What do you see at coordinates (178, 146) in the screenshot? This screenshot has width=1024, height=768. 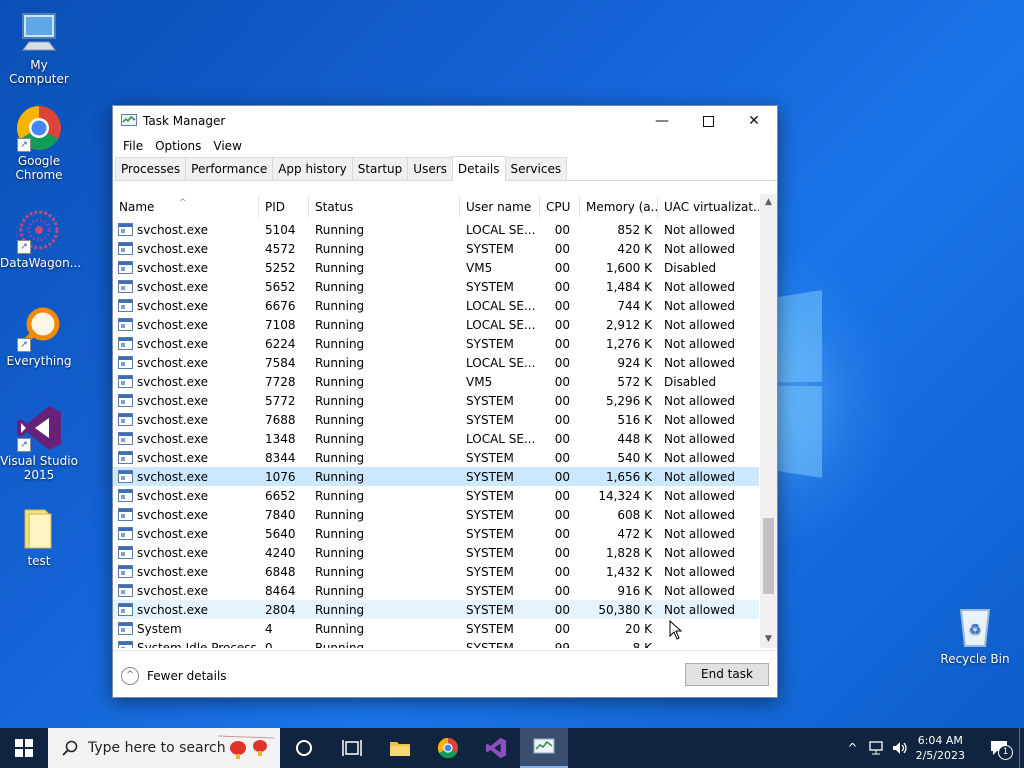 I see `menu-options: Options` at bounding box center [178, 146].